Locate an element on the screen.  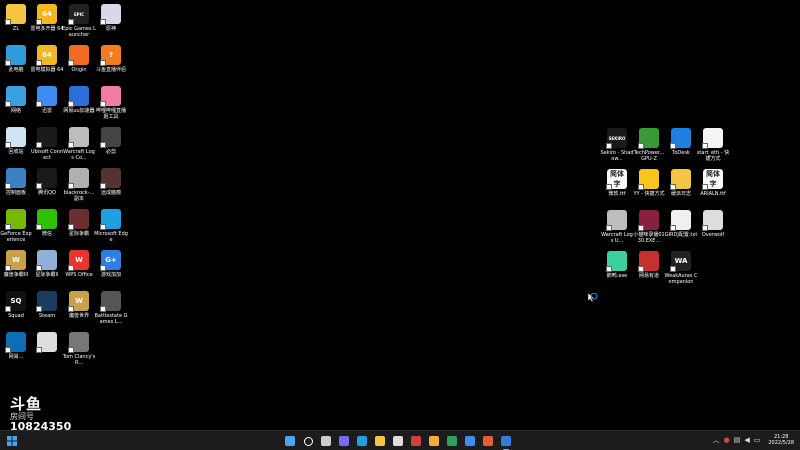
desktop-shortcut: EPIC Epic Games Launcher is located at coordinates (79, 21).